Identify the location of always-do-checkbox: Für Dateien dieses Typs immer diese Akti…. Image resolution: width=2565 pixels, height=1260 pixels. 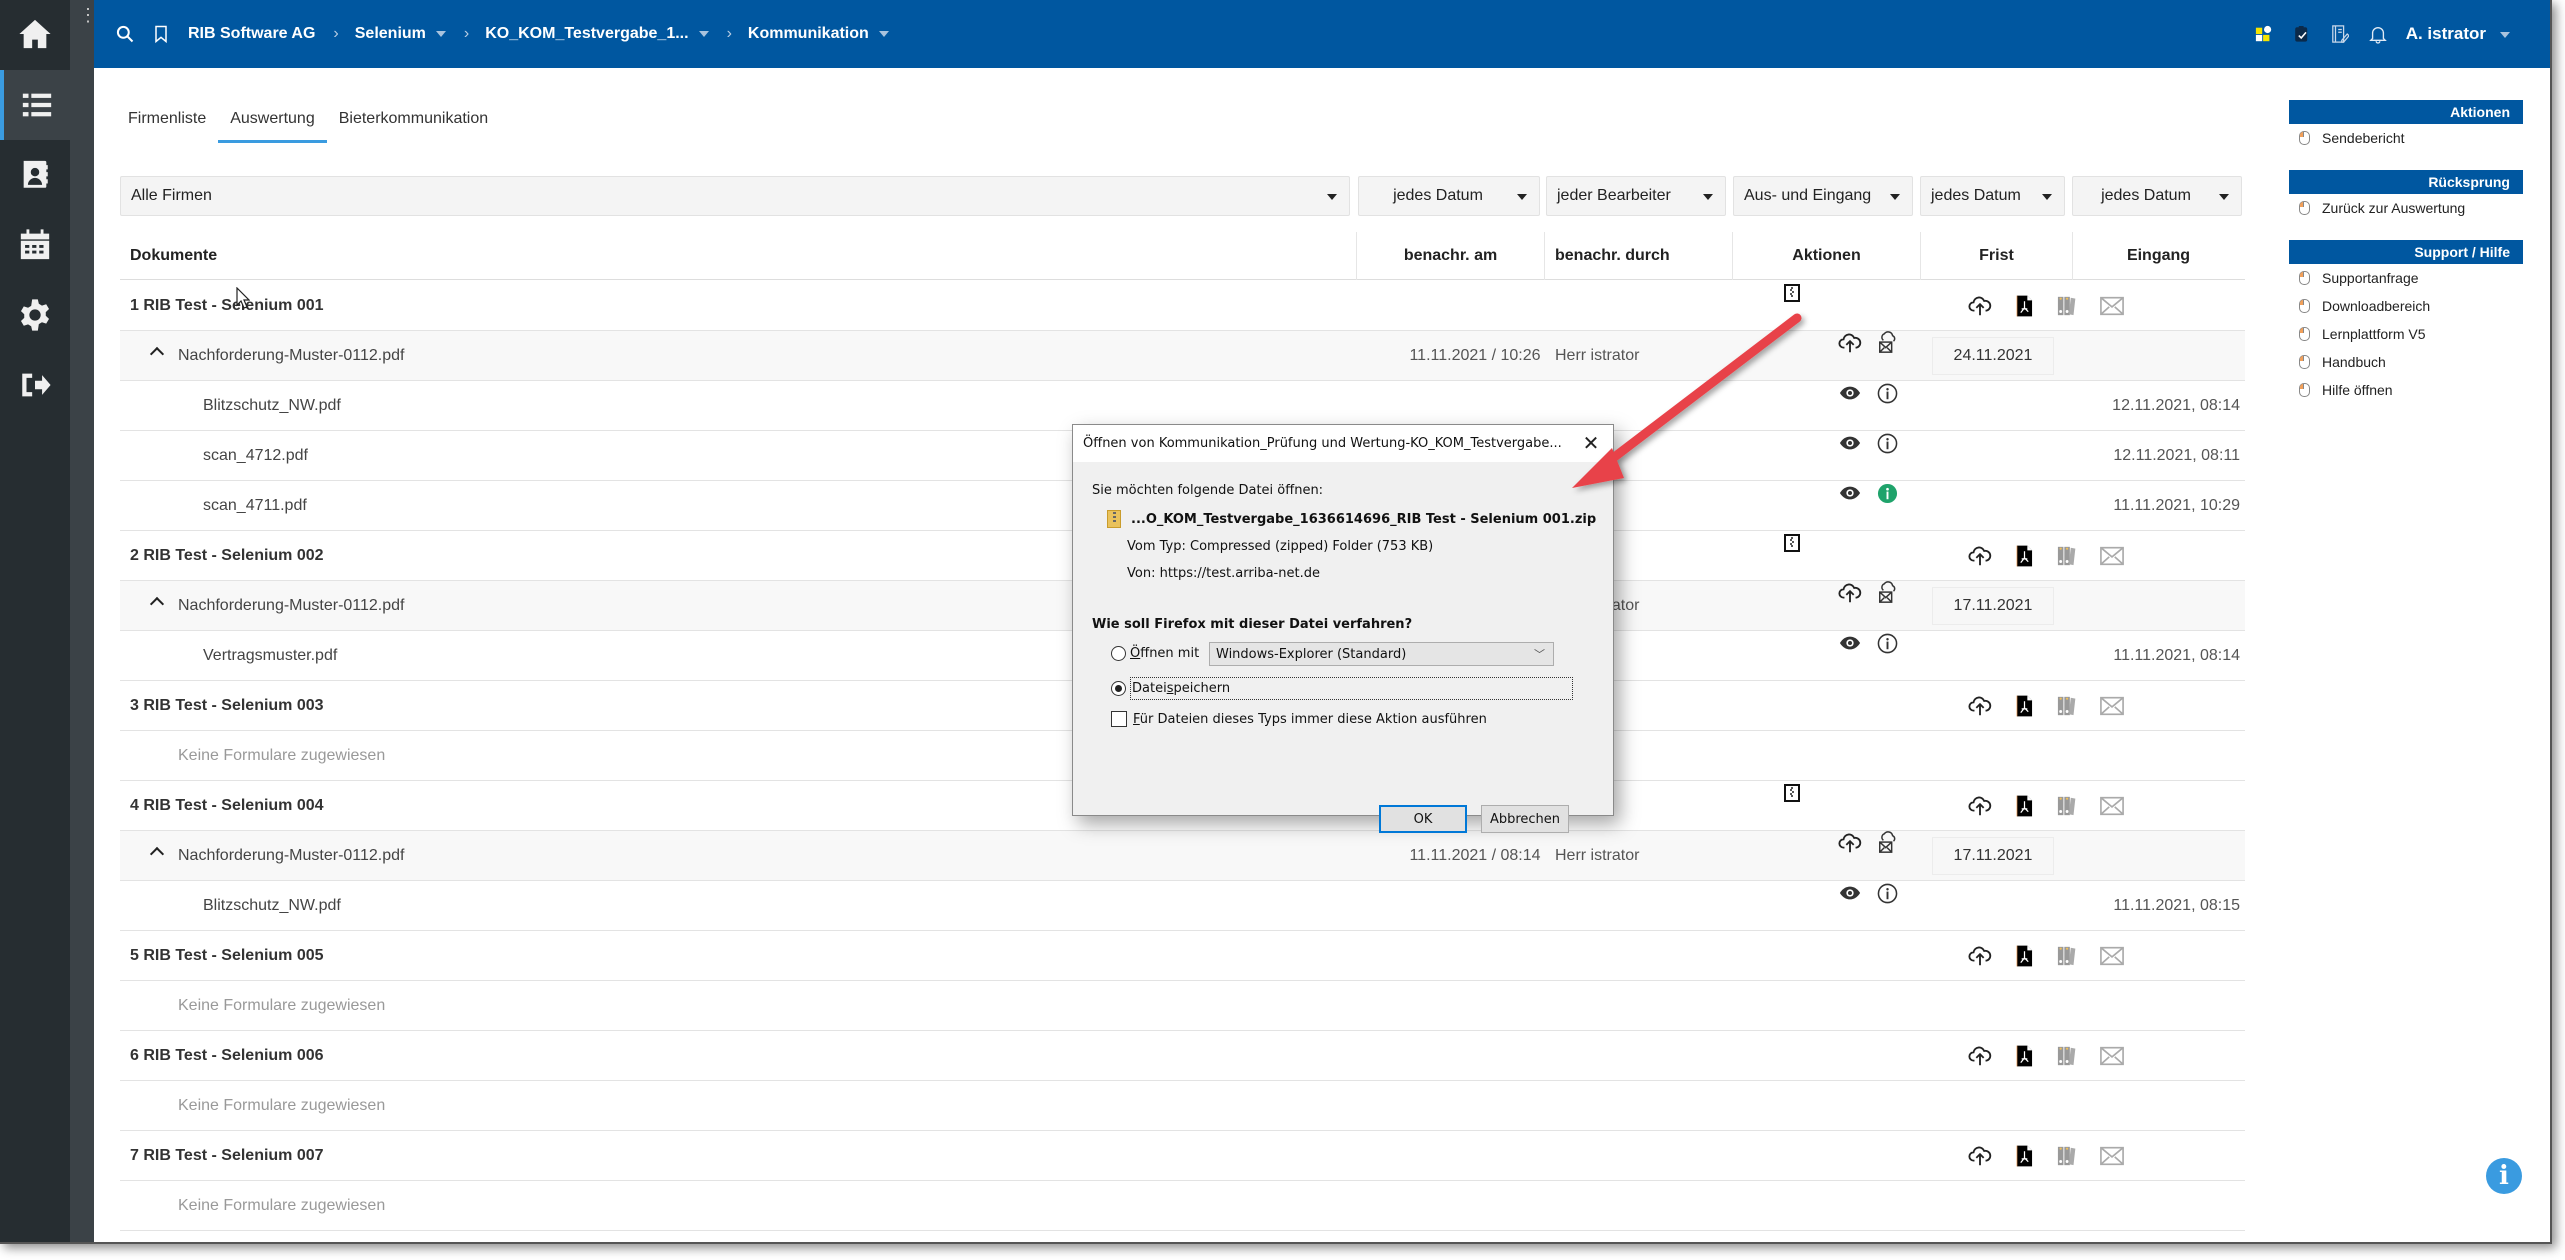
(1299, 719).